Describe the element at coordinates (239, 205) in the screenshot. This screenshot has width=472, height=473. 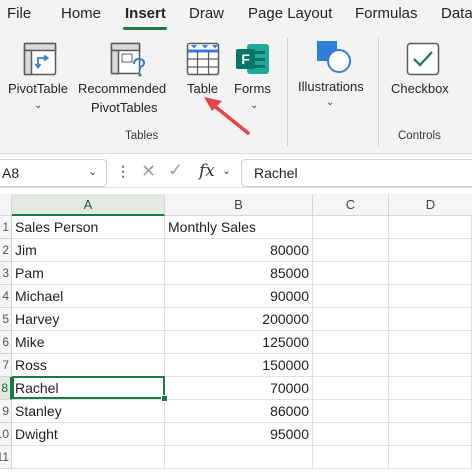
I see `column-header-b: B` at that location.